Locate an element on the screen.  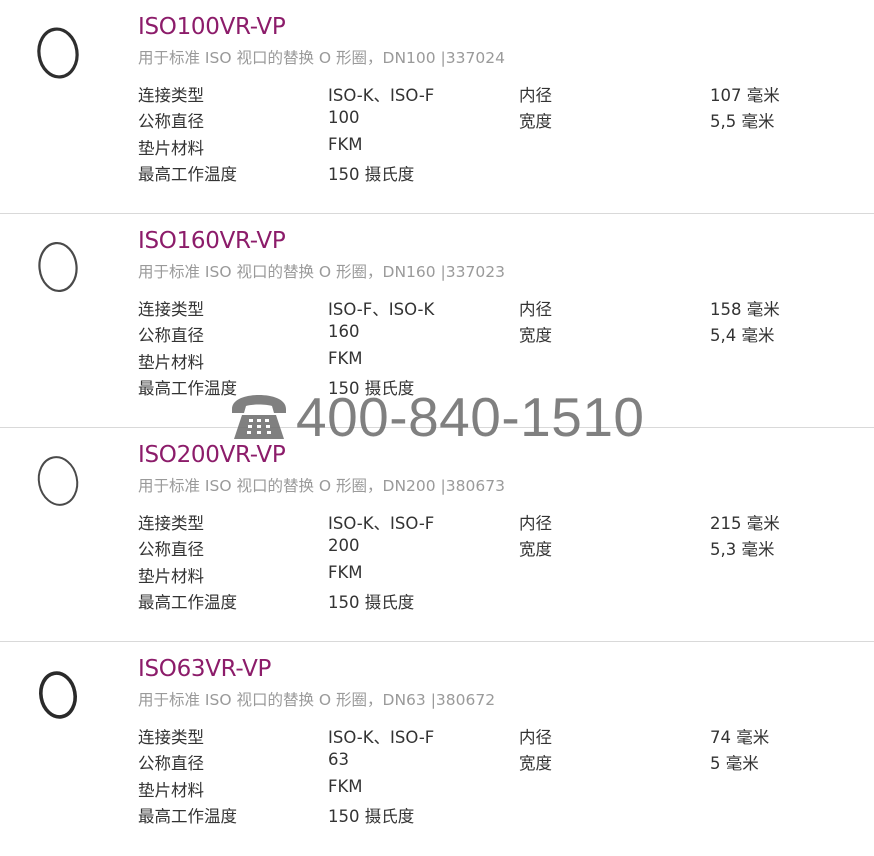
product-subtitle: 用于标准 ISO 视口的替换 O 形圈，DN63 |380672 is located at coordinates (317, 700).